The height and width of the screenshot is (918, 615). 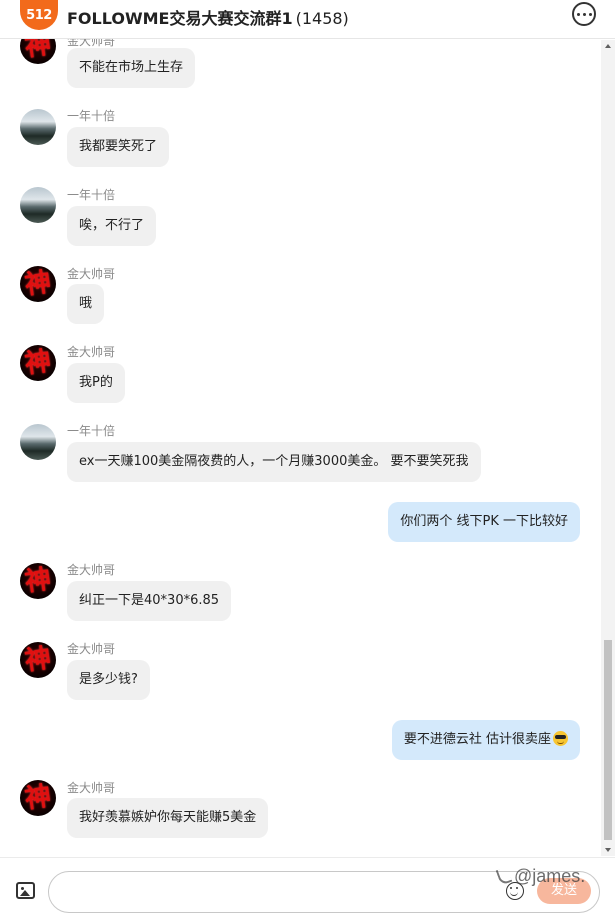 I want to click on message-bubble: 哦, so click(x=86, y=304).